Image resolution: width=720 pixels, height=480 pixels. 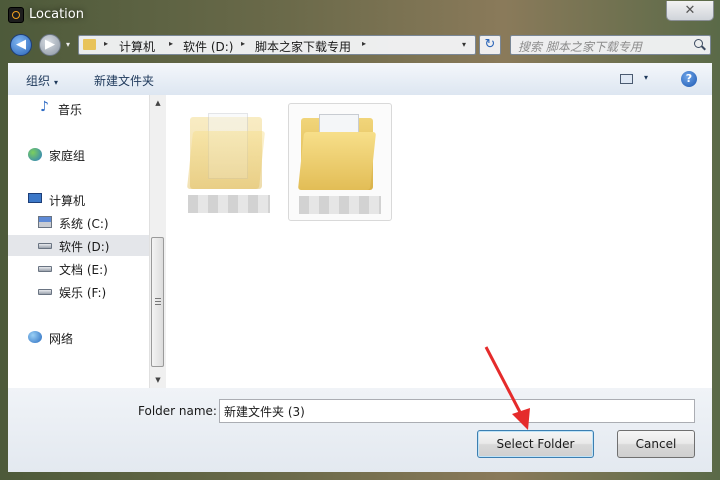 What do you see at coordinates (580, 46) in the screenshot?
I see `search-placeholder: 搜索 脚本之家下载专用` at bounding box center [580, 46].